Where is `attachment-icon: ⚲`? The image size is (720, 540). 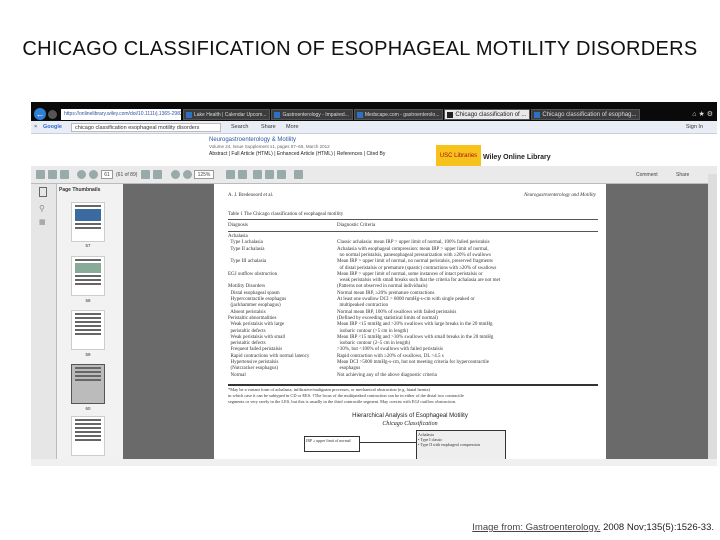
attachment-icon: ⚲ is located at coordinates (42, 208).